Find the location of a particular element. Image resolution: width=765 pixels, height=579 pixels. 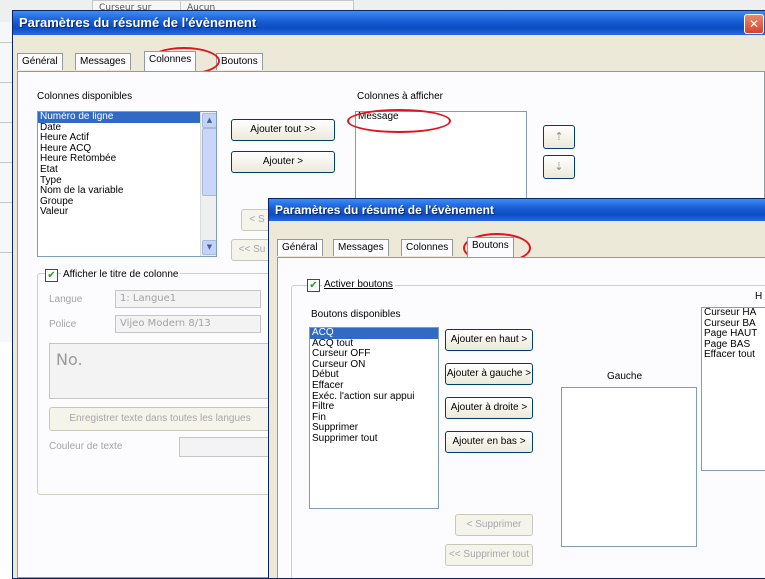

add-bottom-button: Ajouter en bas > is located at coordinates (489, 442).